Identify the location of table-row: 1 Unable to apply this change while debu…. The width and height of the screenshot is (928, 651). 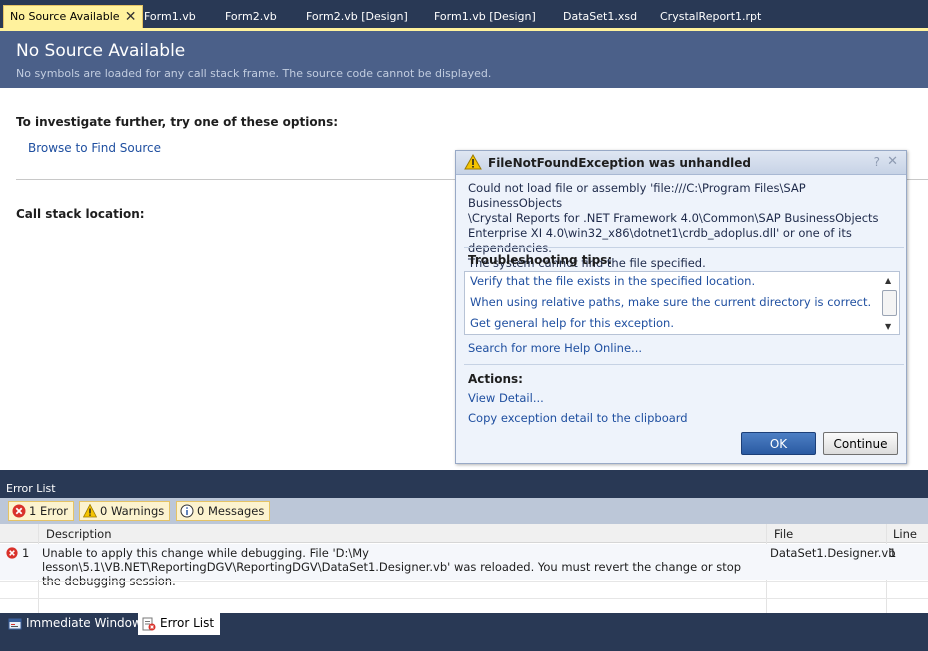
(464, 566).